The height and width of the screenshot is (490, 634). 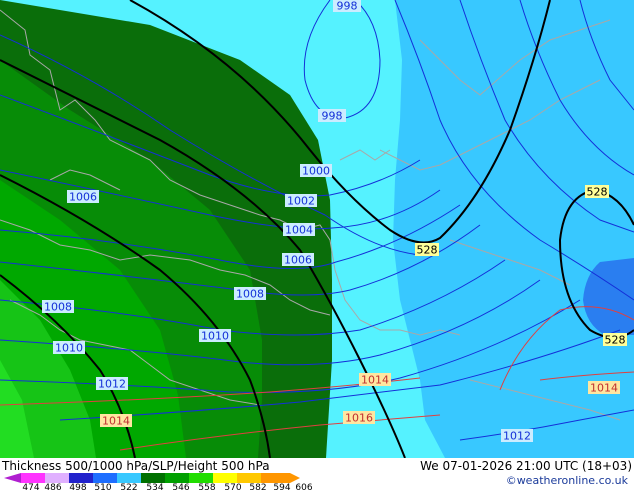 I want to click on isobar-label: 1016, so click(x=359, y=418).